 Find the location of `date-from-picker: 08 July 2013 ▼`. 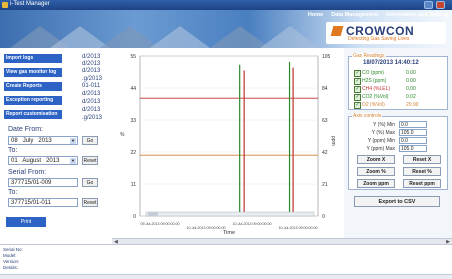

date-from-picker: 08 July 2013 ▼ is located at coordinates (43, 140).